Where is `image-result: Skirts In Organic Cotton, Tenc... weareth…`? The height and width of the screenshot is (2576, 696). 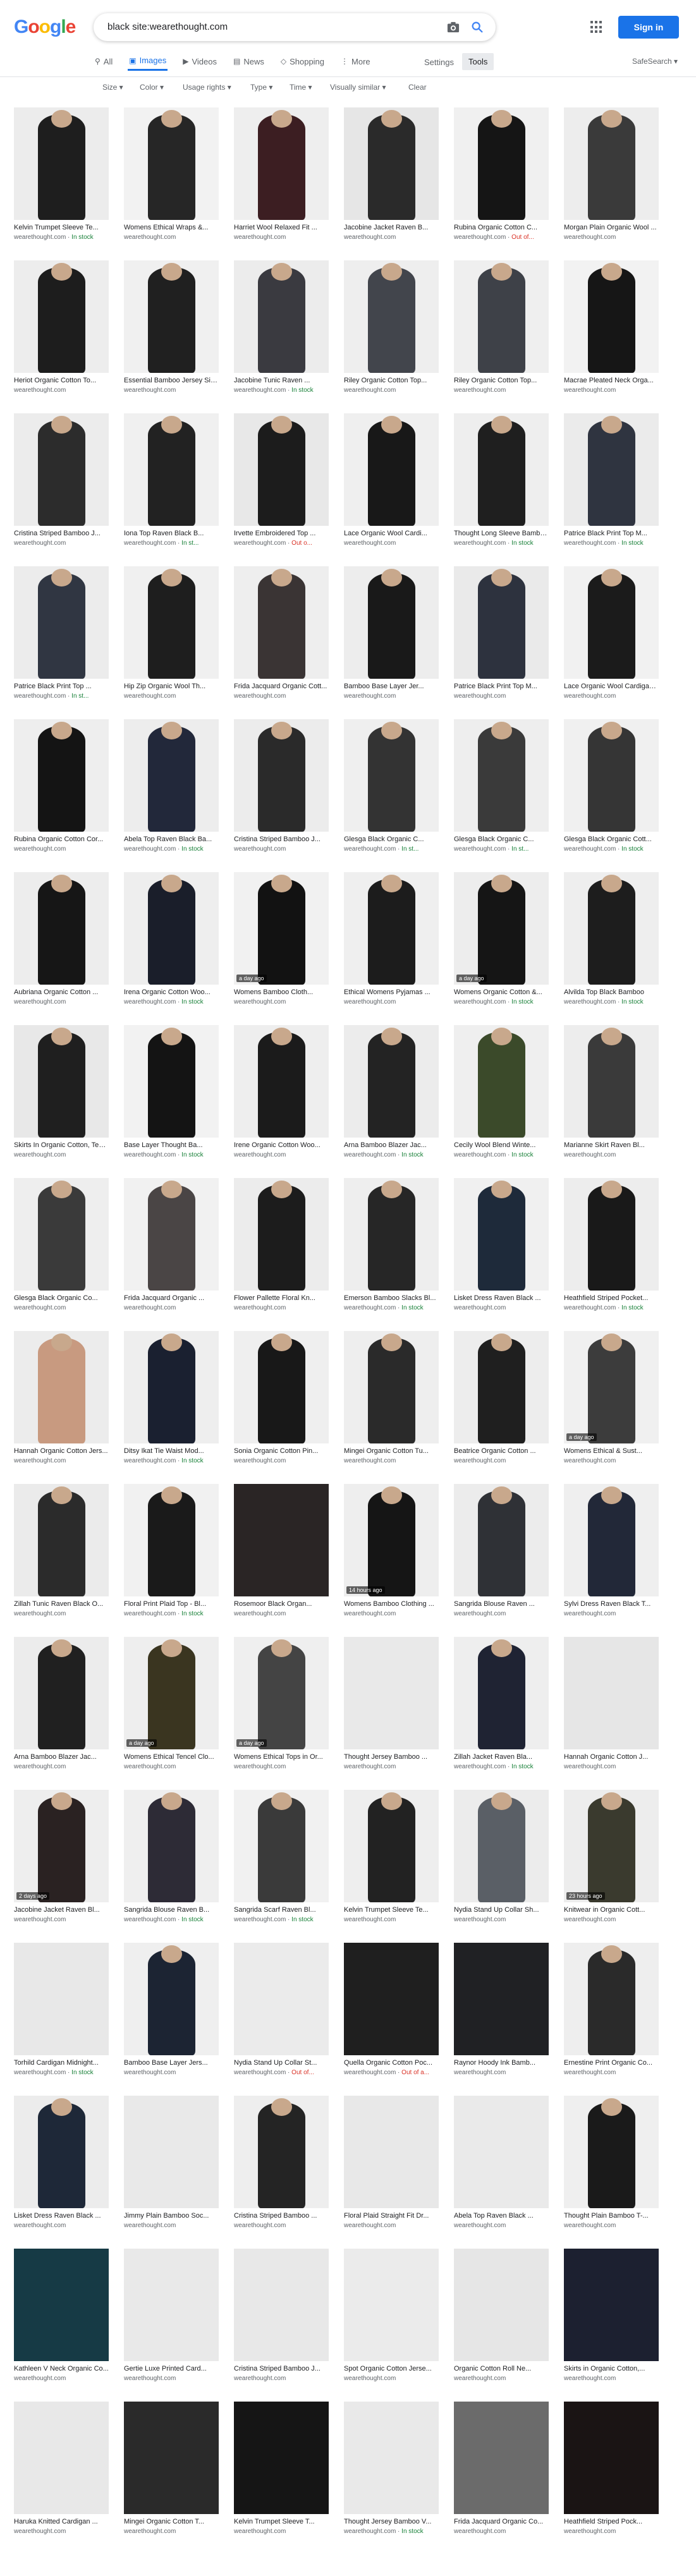 image-result: Skirts In Organic Cotton, Tenc... weareth… is located at coordinates (61, 1098).